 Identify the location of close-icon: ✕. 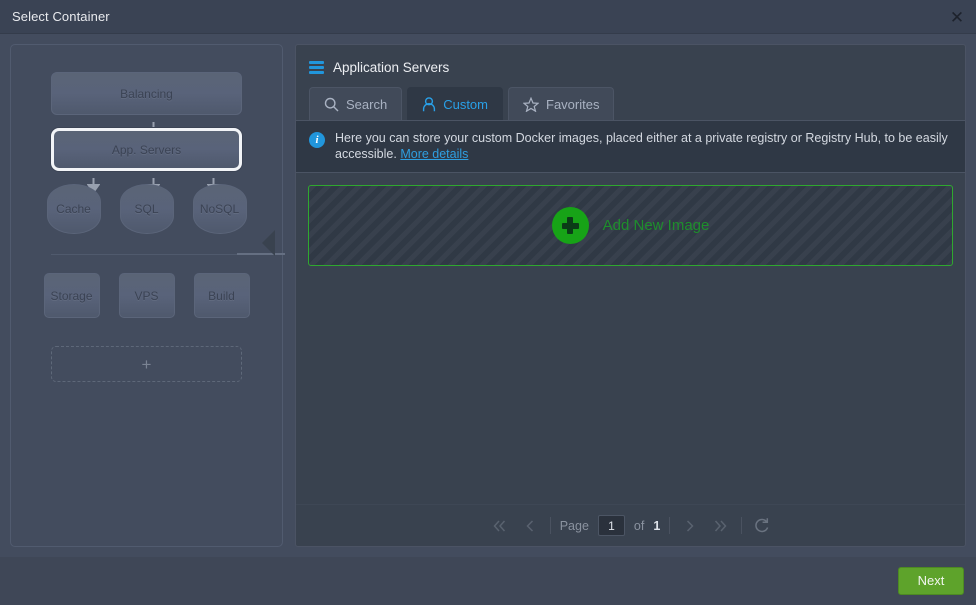
(957, 17).